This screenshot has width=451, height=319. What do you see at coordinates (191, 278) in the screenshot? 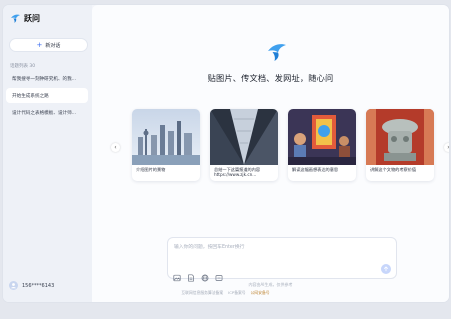
I see `document-icon` at bounding box center [191, 278].